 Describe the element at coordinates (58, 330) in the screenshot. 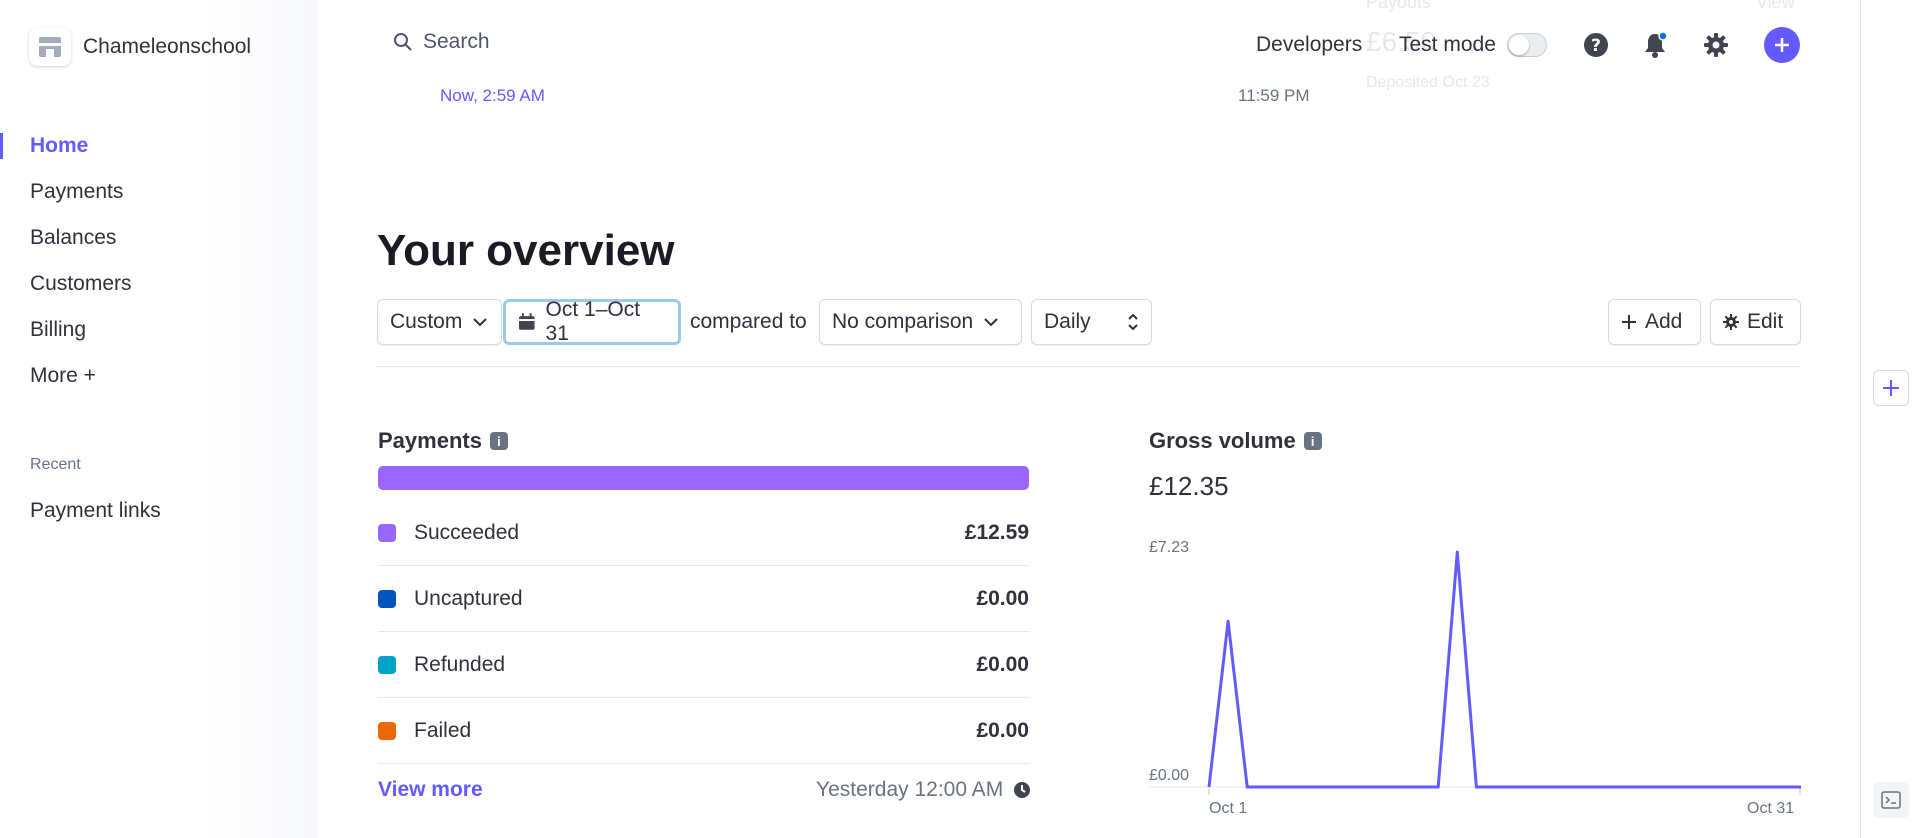

I see `sidebar-item-billing: Billing` at that location.